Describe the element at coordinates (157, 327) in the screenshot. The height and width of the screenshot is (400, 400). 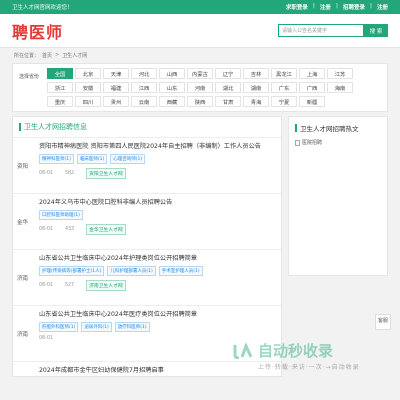
I see `job-tags: 肝胆外科医师(1) 泌尿外科(1) 放疗科医师(1)` at that location.